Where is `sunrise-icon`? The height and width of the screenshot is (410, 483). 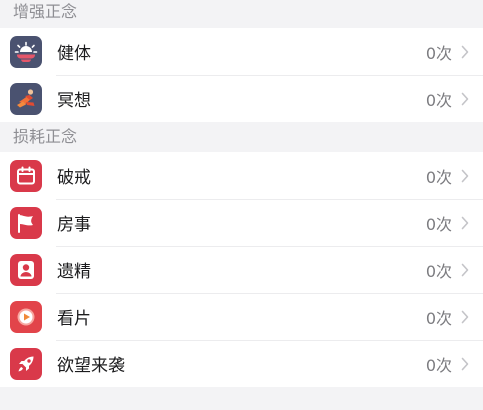
sunrise-icon is located at coordinates (26, 51).